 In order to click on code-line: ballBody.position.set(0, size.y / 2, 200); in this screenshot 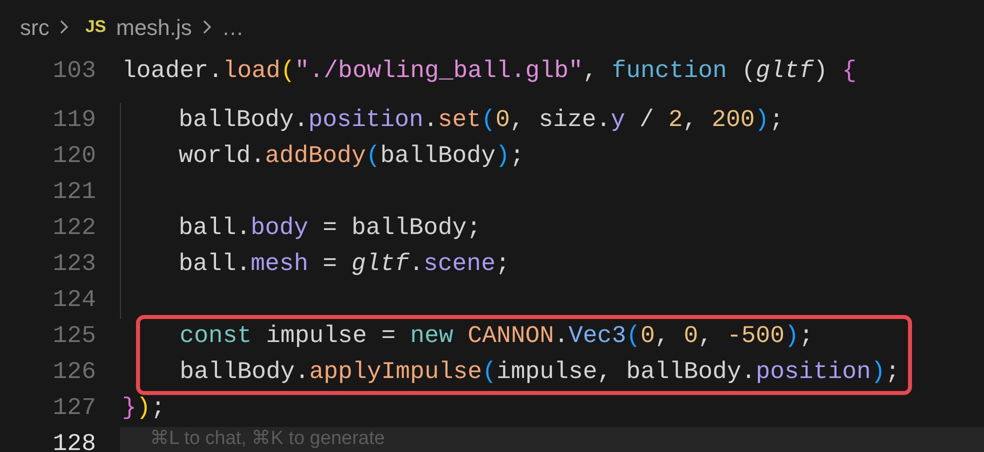, I will do `click(481, 121)`.